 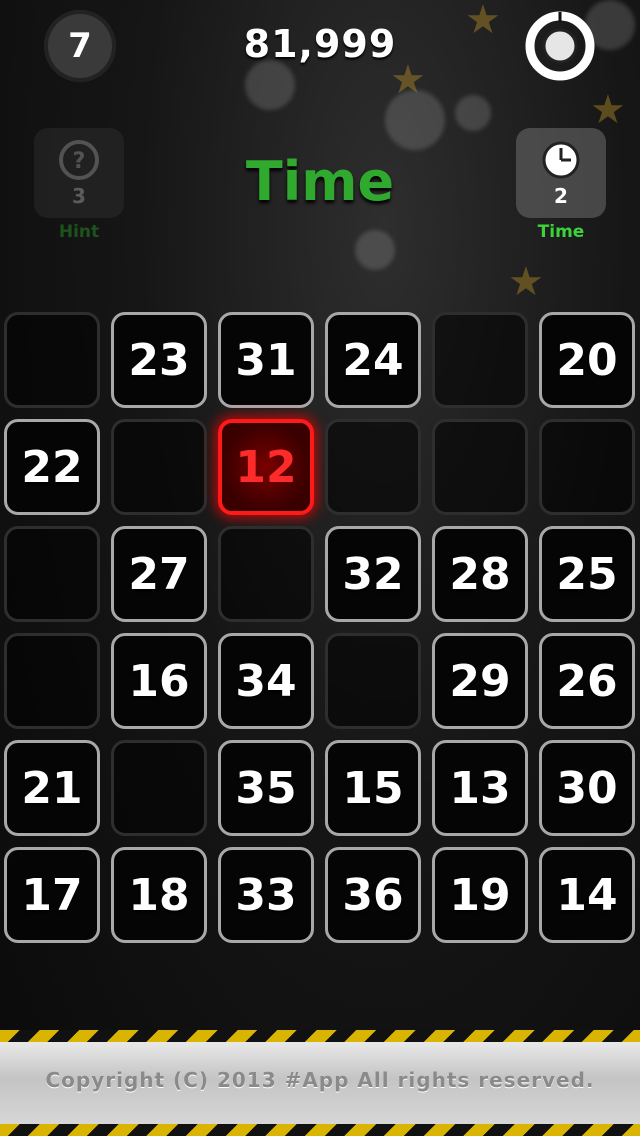 I want to click on number-tile: 30, so click(x=587, y=788).